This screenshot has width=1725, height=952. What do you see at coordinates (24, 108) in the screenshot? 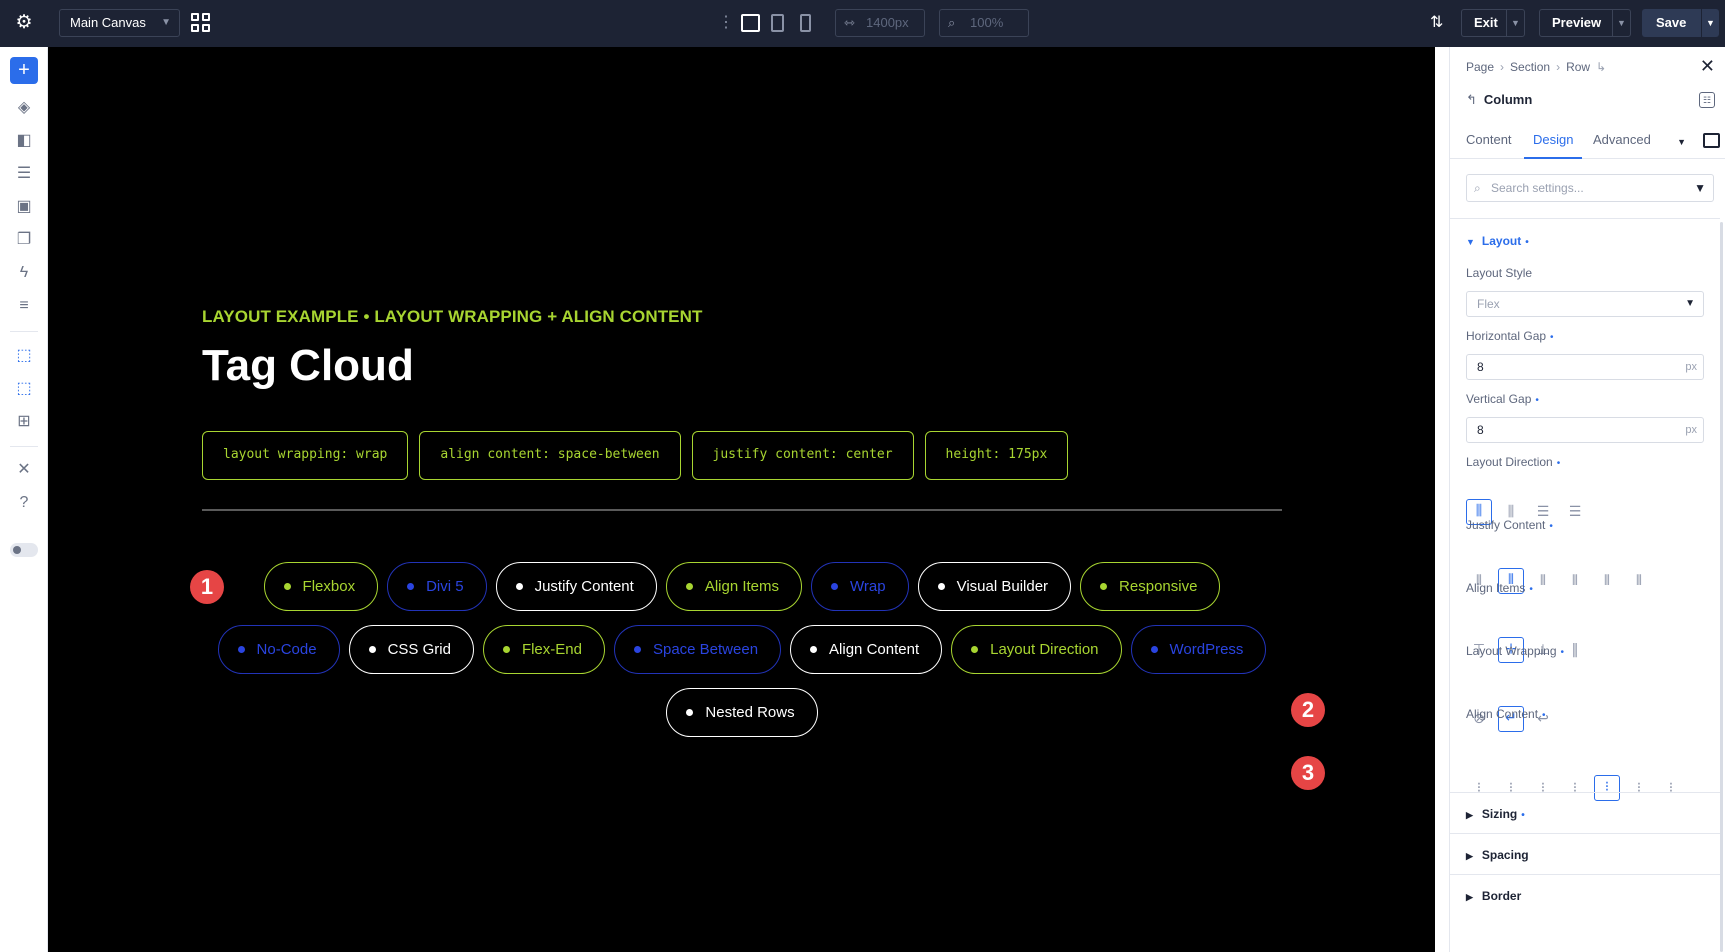
I see `layers-icon: ◈` at bounding box center [24, 108].